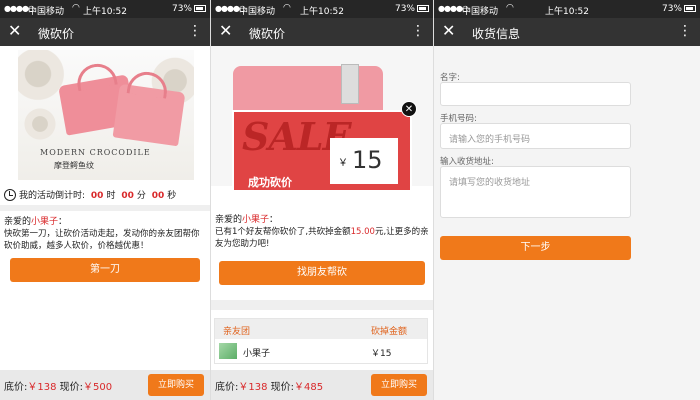  Describe the element at coordinates (257, 354) in the screenshot. I see `friend-name: 小果子` at that location.